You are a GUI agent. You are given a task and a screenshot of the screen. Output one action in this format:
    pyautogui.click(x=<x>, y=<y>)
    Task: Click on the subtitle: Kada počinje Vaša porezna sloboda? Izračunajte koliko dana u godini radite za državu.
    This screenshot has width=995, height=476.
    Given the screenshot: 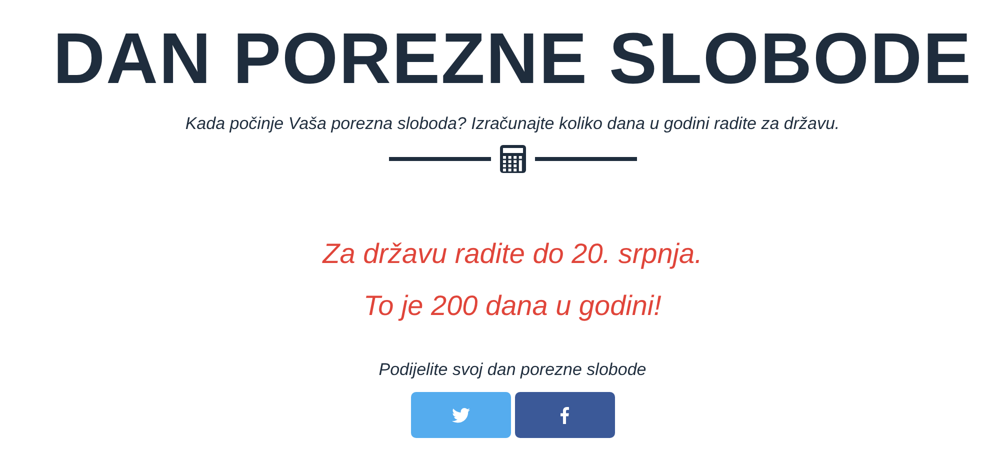 What is the action you would take?
    pyautogui.click(x=512, y=124)
    